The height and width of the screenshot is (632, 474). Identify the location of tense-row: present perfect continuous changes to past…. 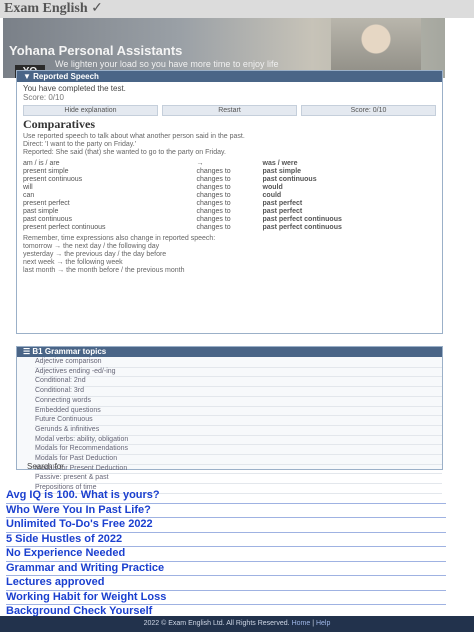
(182, 227).